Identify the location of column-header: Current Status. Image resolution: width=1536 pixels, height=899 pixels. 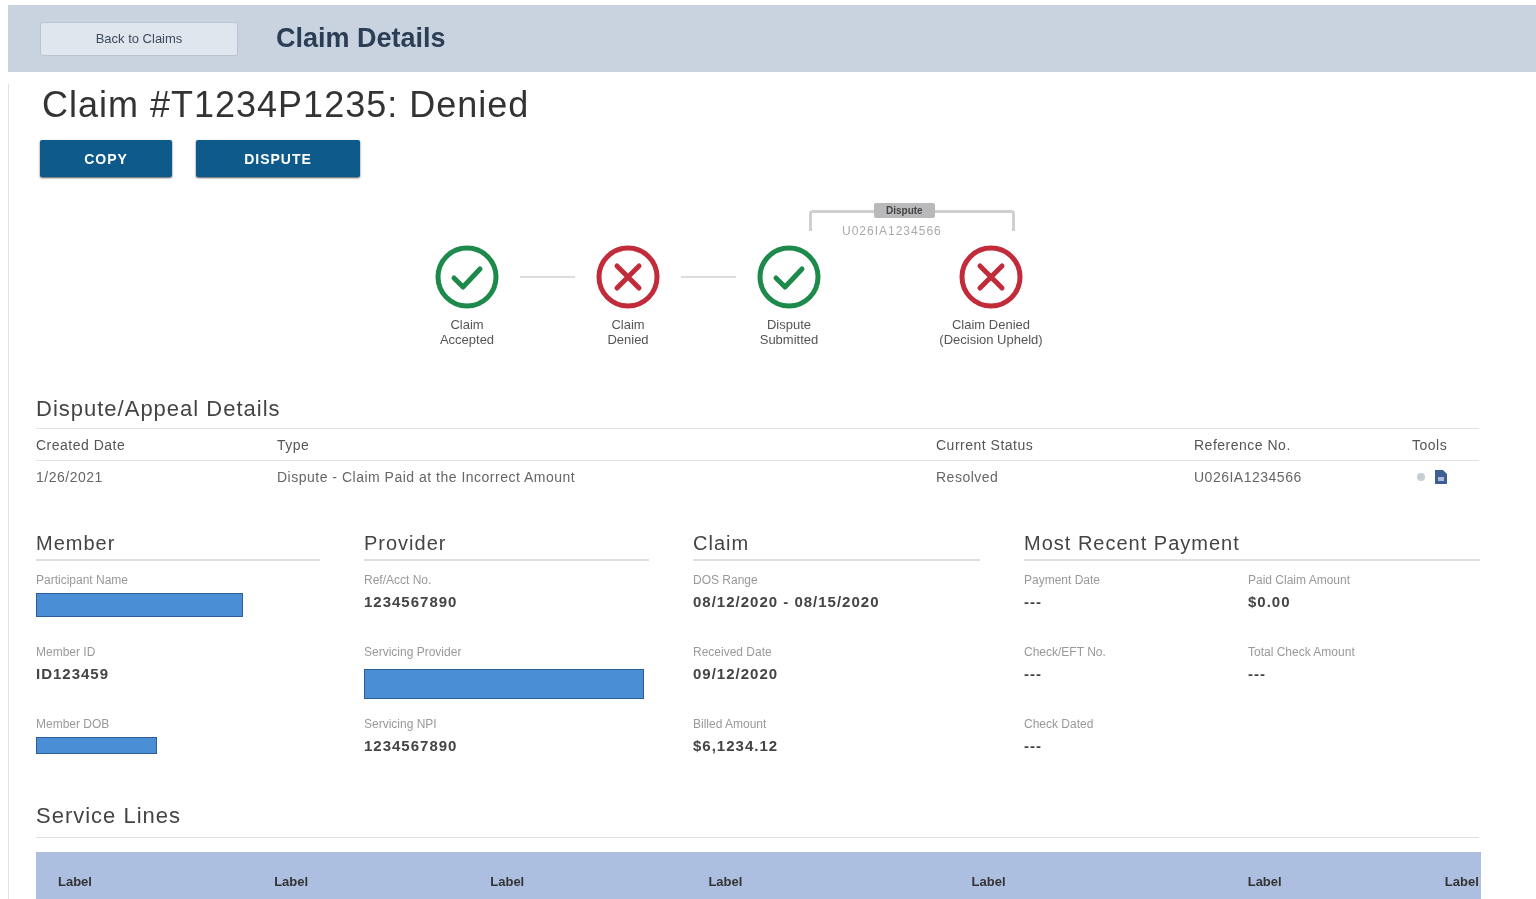
(985, 444).